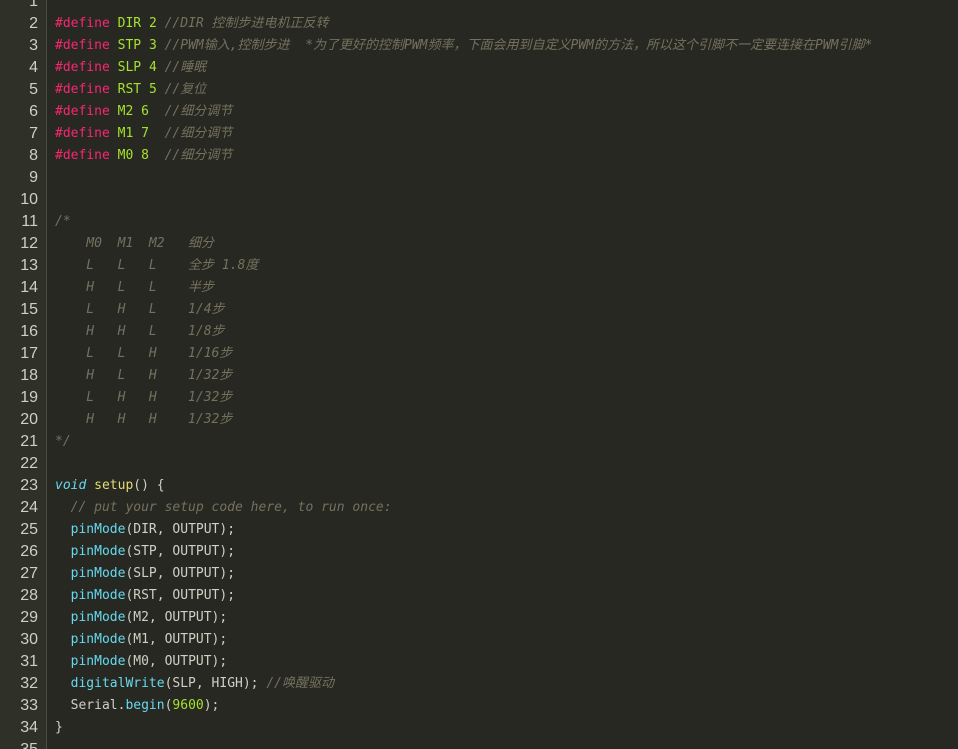 This screenshot has height=749, width=958. What do you see at coordinates (479, 24) in the screenshot?
I see `code-line: 2 #define DIR 2 //DIR 控制步进电机正反转` at bounding box center [479, 24].